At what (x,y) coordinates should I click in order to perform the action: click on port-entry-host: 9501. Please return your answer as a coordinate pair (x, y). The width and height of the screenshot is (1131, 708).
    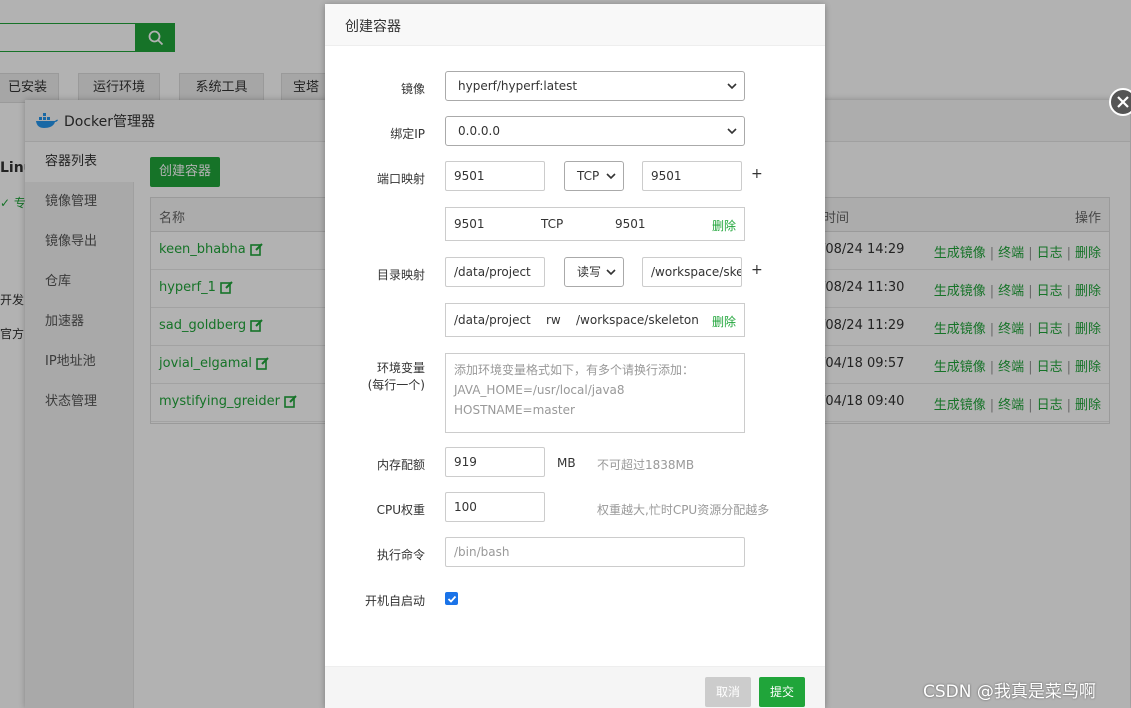
    Looking at the image, I should click on (469, 224).